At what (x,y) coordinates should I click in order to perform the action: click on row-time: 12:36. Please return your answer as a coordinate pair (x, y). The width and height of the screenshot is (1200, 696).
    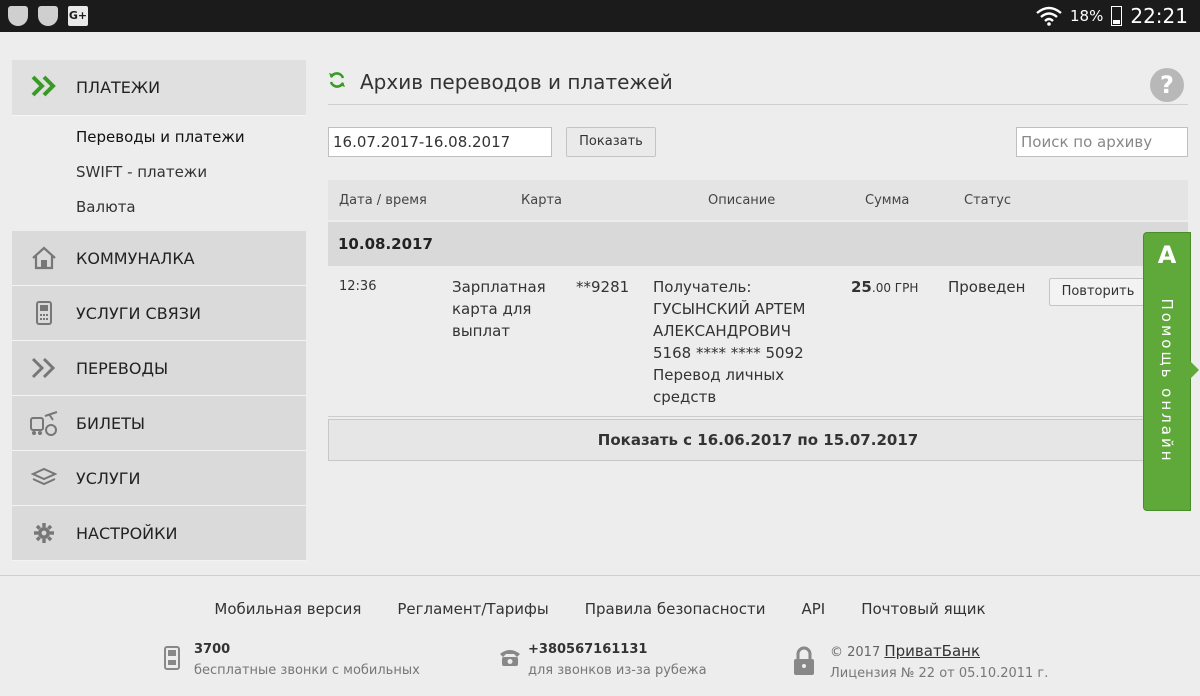
    Looking at the image, I should click on (358, 286).